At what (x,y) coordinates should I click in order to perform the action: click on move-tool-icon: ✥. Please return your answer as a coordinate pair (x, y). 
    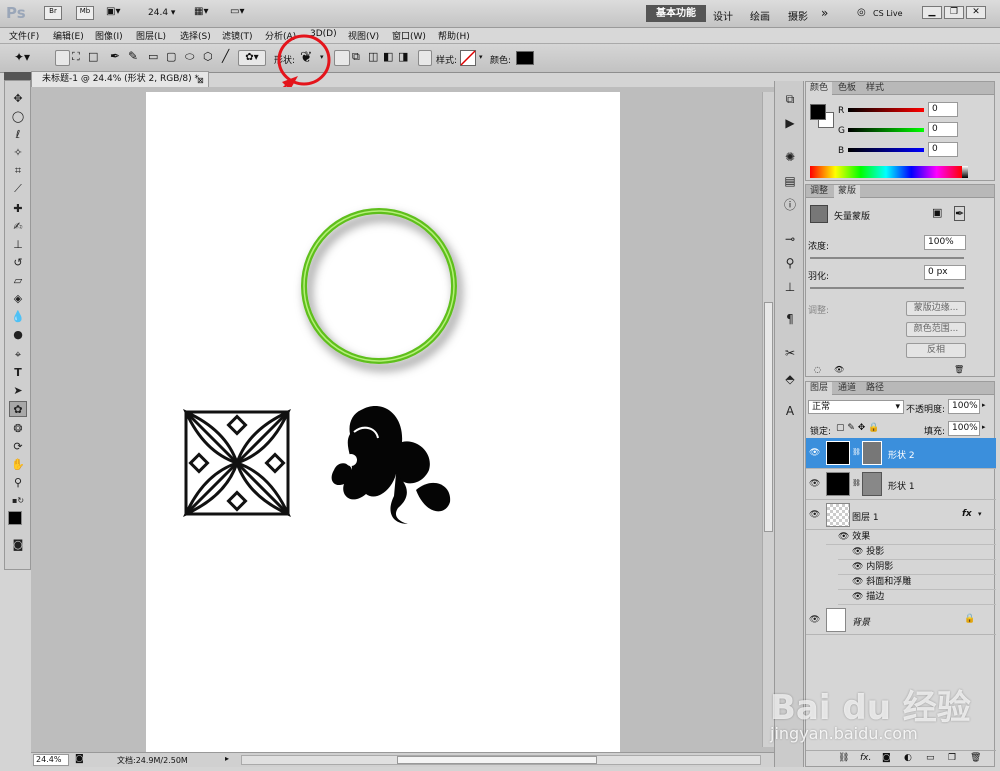
    Looking at the image, I should click on (18, 99).